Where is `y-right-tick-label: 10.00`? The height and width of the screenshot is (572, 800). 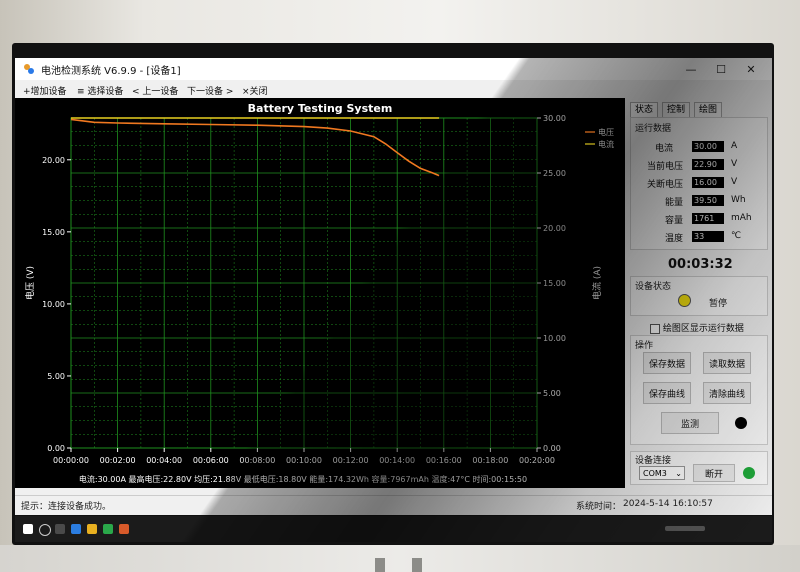
y-right-tick-label: 10.00 is located at coordinates (554, 338).